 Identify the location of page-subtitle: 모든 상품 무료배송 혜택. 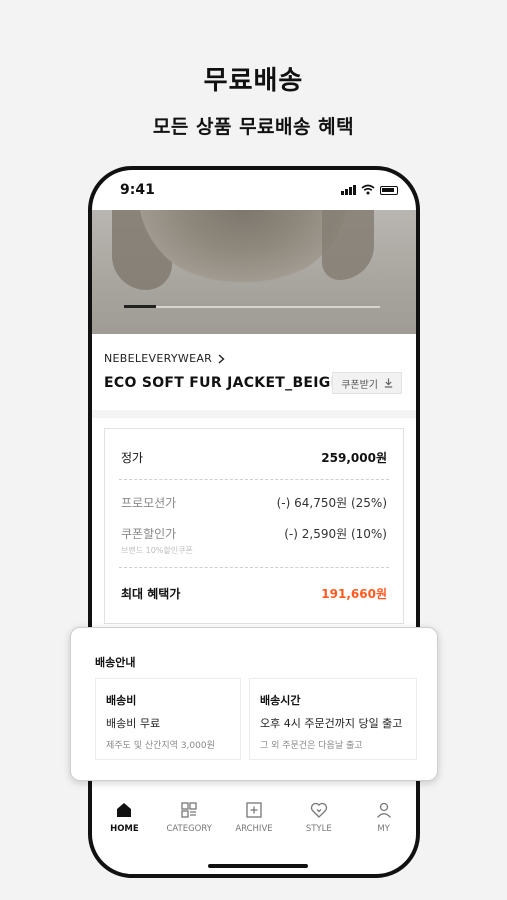
(253, 127).